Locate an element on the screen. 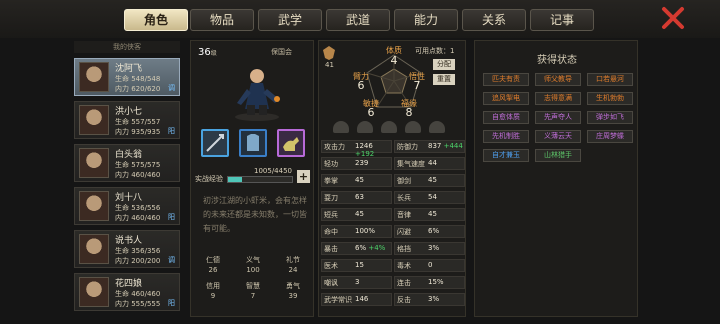  stat-cell: 集气速度 44 is located at coordinates (429, 163).